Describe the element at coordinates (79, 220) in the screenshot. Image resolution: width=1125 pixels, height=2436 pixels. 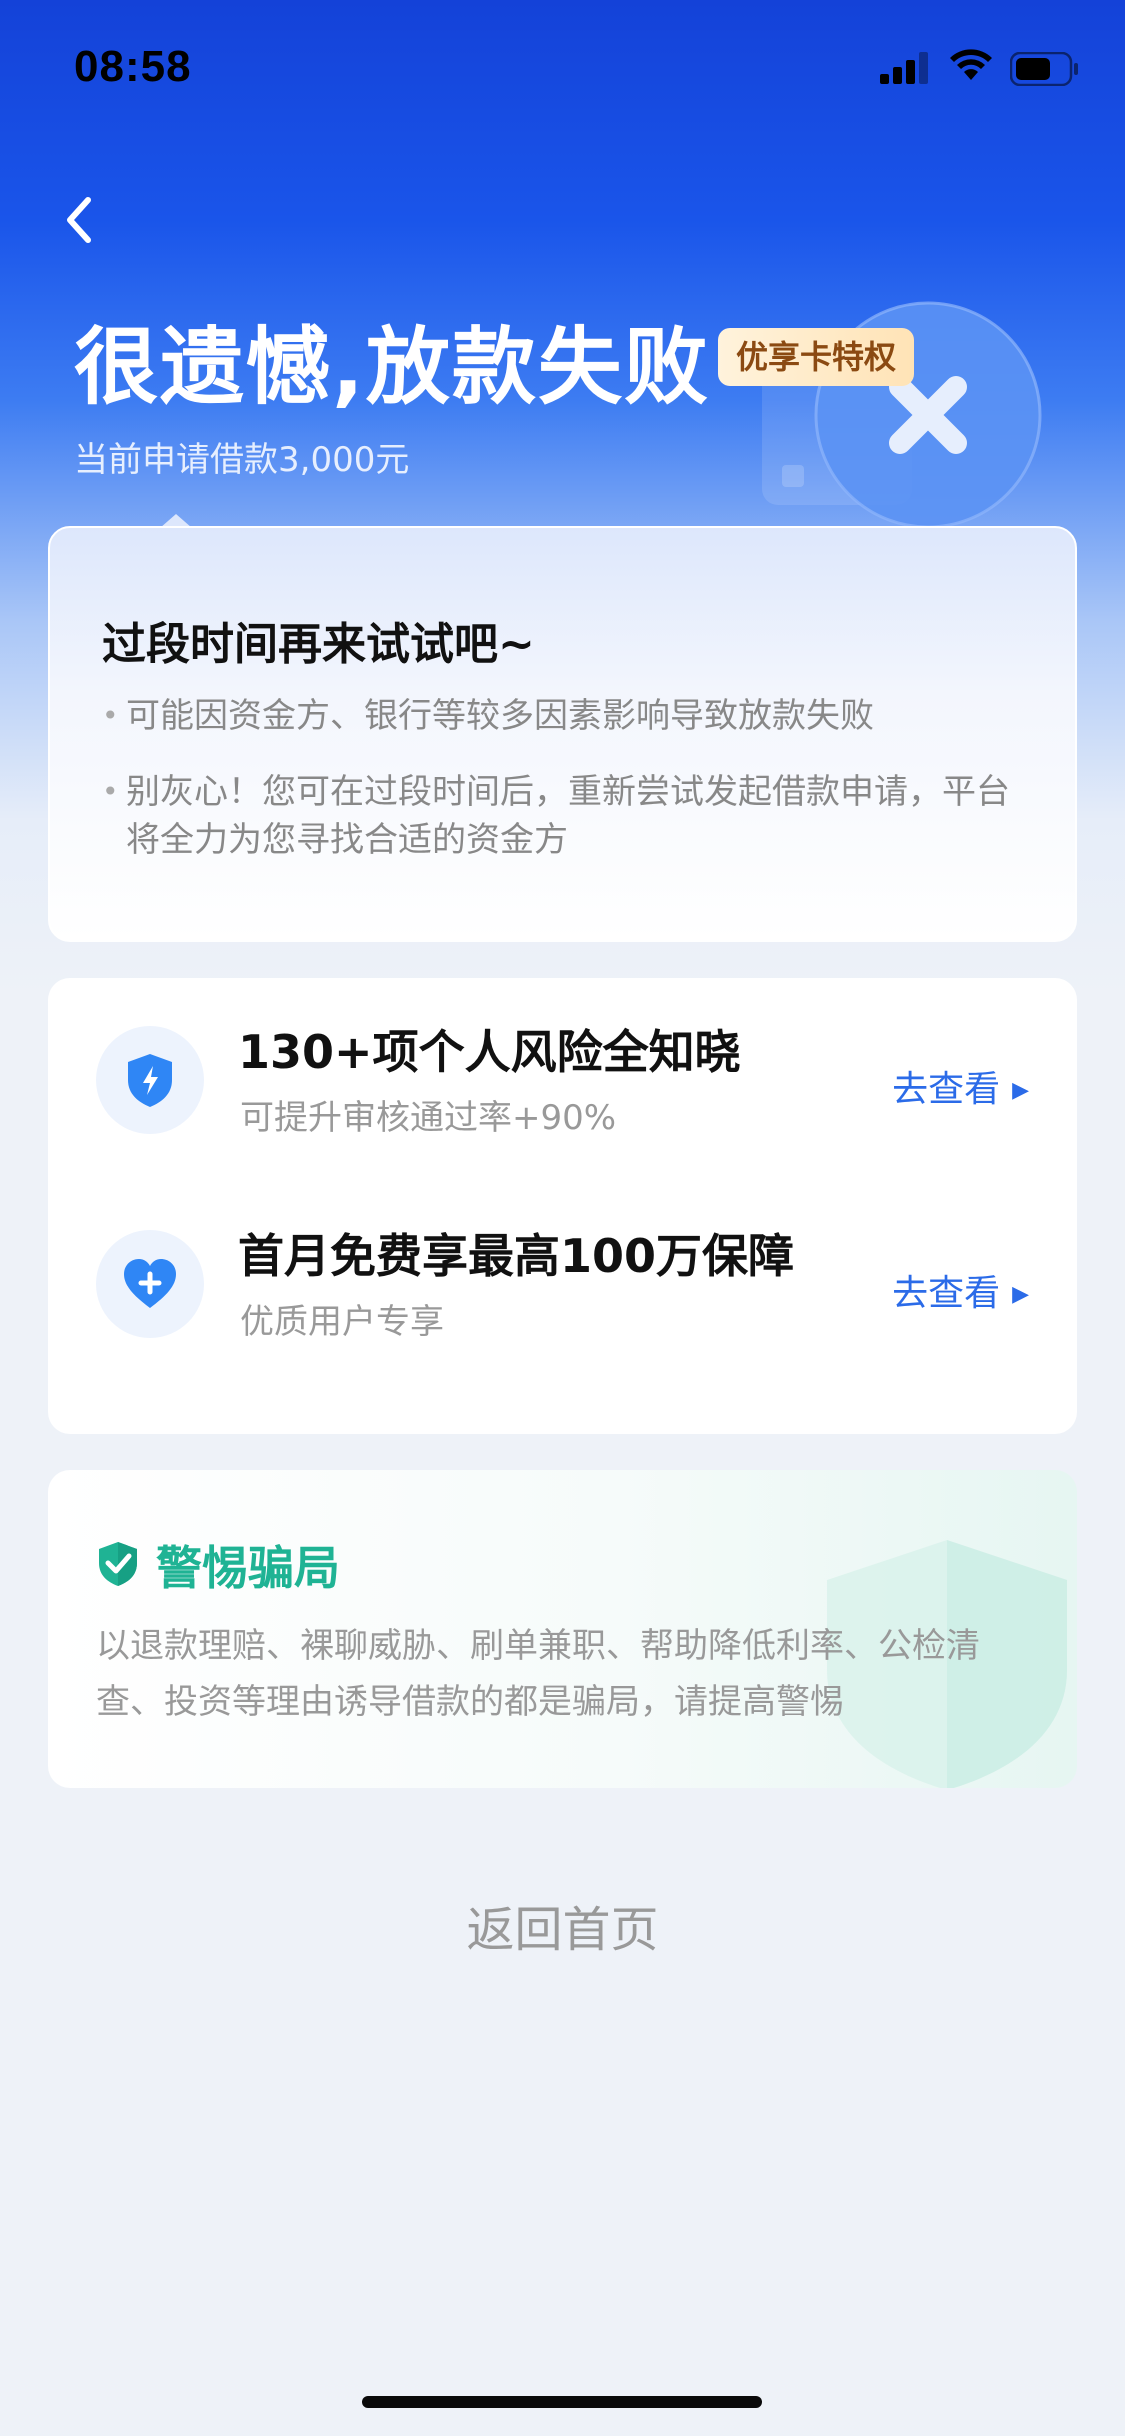
I see `chevron-left-icon` at that location.